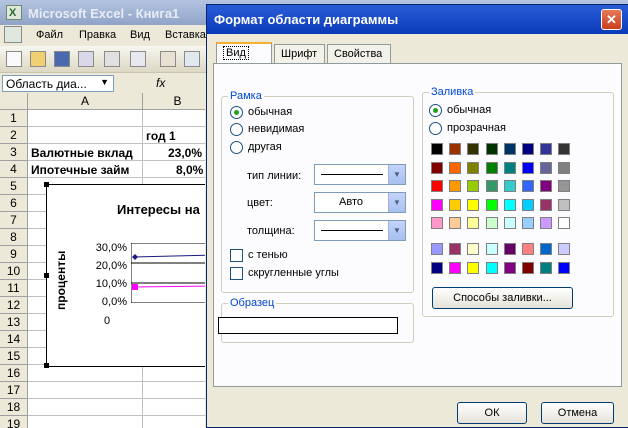  What do you see at coordinates (86, 170) in the screenshot?
I see `cell-a4: Ипотечные займ` at bounding box center [86, 170].